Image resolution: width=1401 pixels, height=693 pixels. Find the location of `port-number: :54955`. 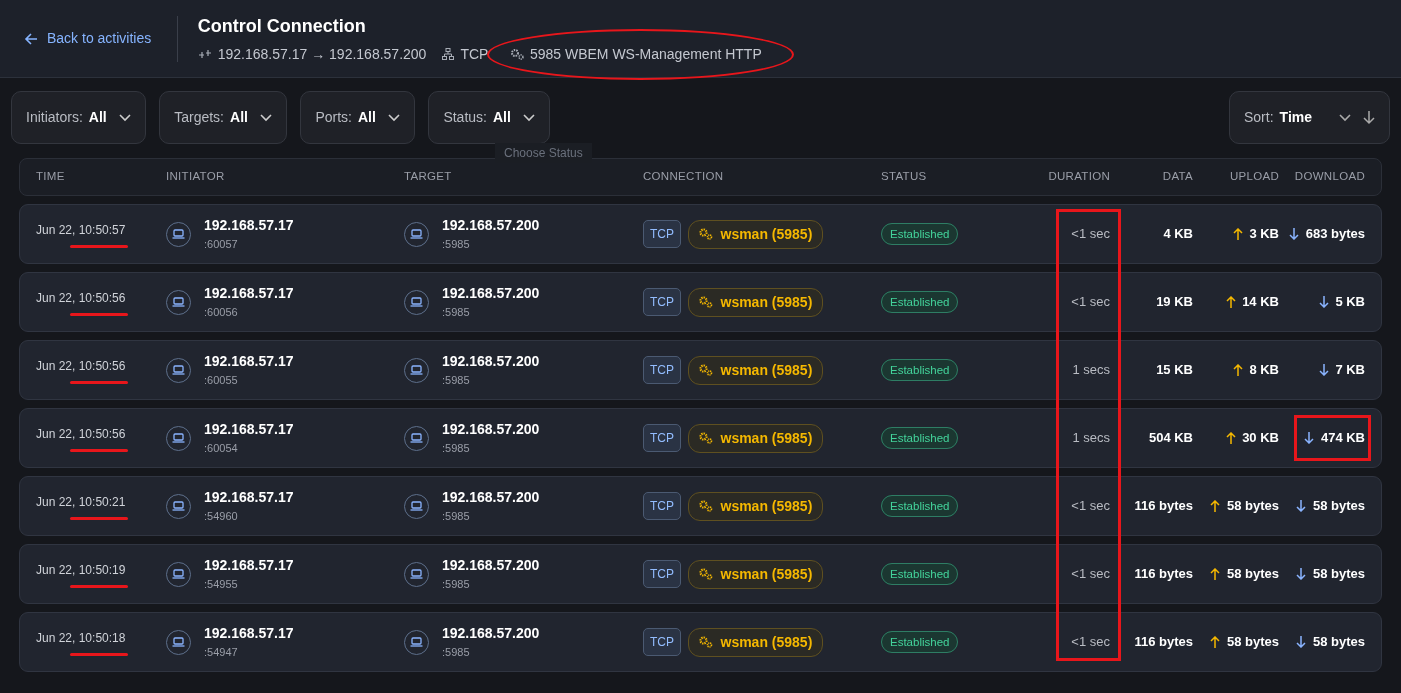

port-number: :54955 is located at coordinates (221, 585).